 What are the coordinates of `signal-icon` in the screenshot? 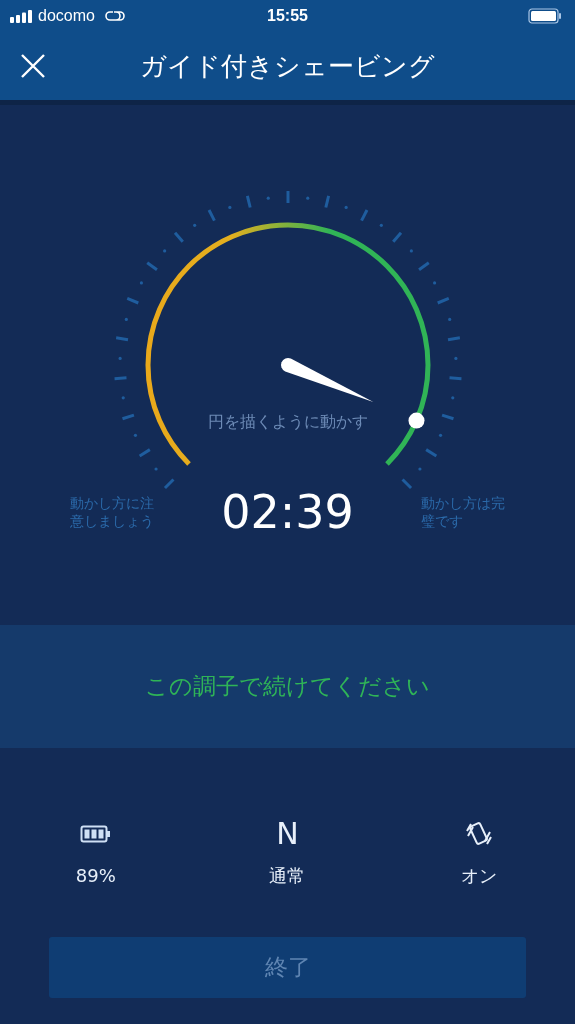 It's located at (22, 16).